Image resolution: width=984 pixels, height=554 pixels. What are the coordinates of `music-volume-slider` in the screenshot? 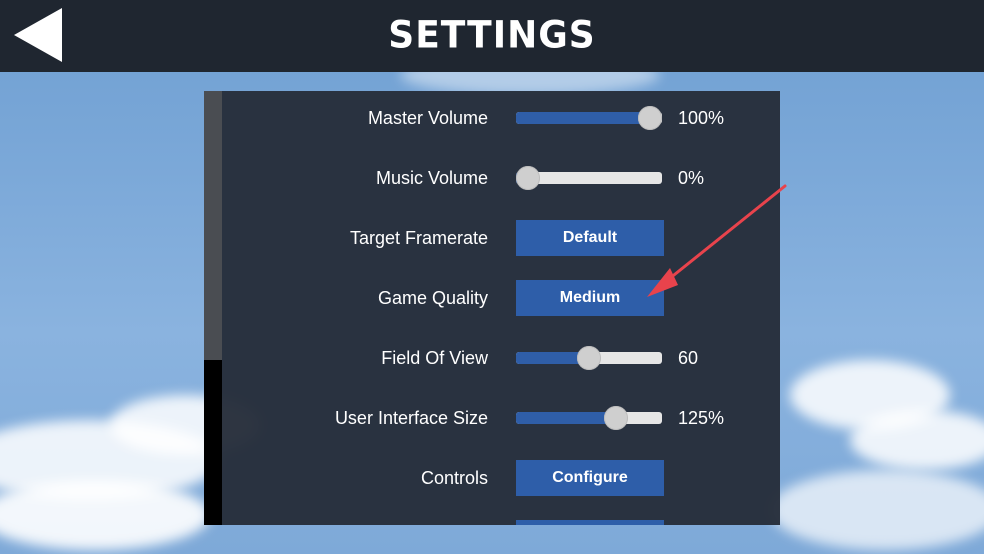 It's located at (589, 178).